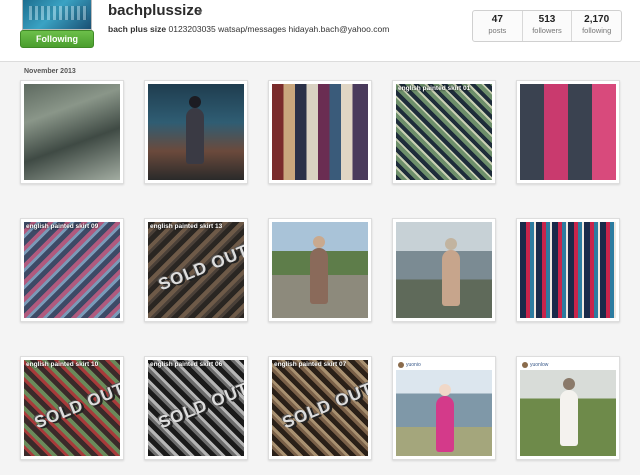  What do you see at coordinates (547, 30) in the screenshot?
I see `stat-label: followers` at bounding box center [547, 30].